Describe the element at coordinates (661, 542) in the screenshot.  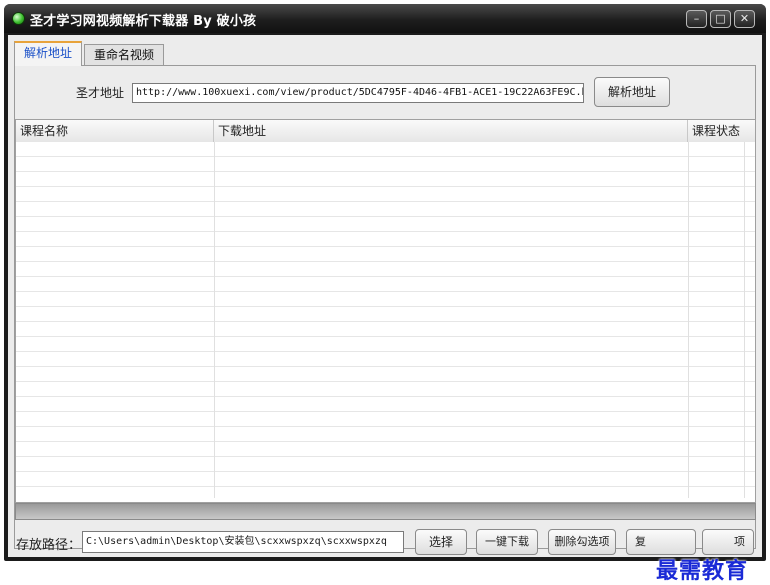
I see `reset-button: 复` at that location.